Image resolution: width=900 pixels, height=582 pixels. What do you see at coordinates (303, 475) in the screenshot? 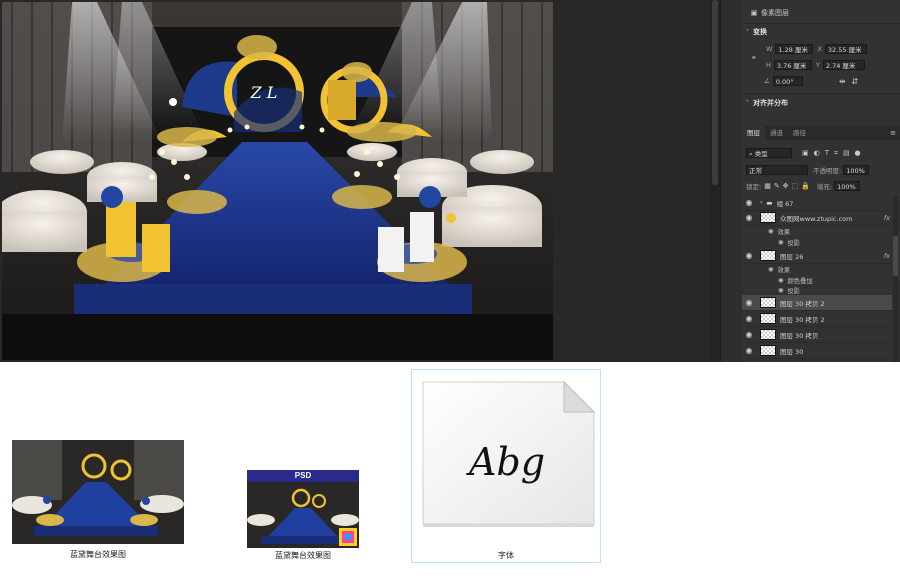
I see `psd-badge: PSD` at bounding box center [303, 475].